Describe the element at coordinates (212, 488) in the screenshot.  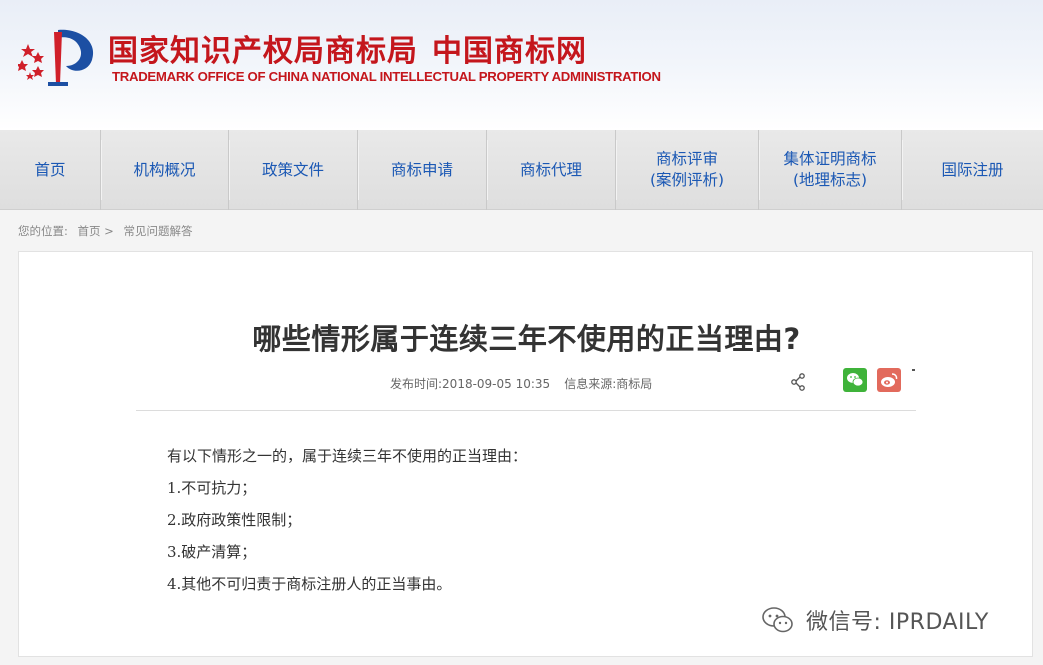
I see `article-paragraph: 1.不可抗力；` at that location.